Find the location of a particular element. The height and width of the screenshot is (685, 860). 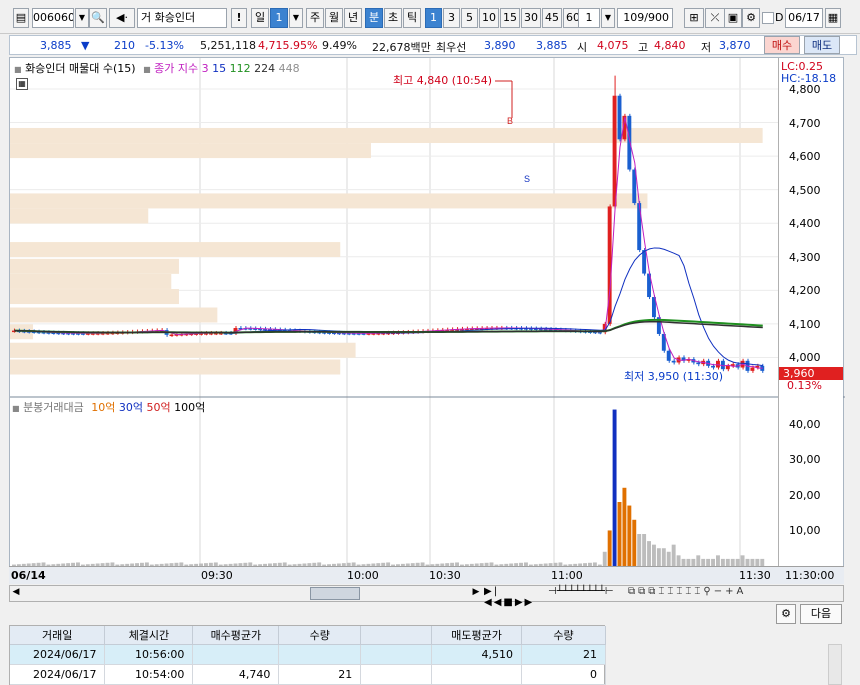

layout-icon: ▤ is located at coordinates (21, 18).